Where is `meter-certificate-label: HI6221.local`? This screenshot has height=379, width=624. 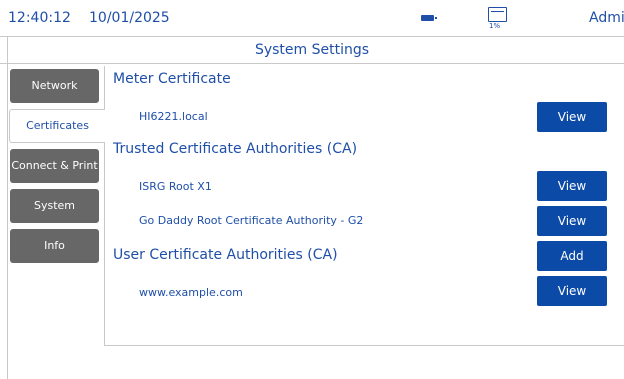
meter-certificate-label: HI6221.local is located at coordinates (173, 116).